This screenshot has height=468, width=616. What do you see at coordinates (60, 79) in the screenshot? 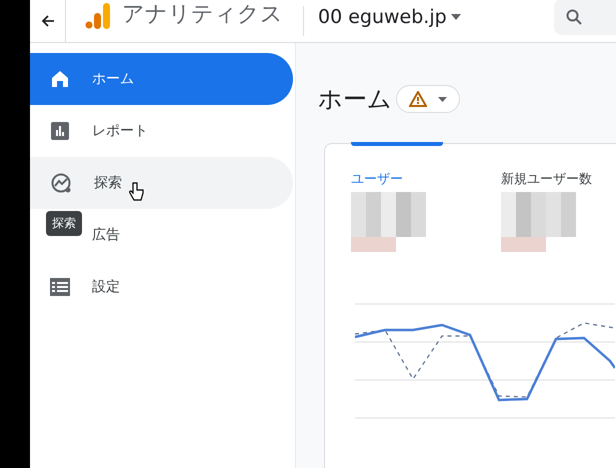
I see `home-icon` at bounding box center [60, 79].